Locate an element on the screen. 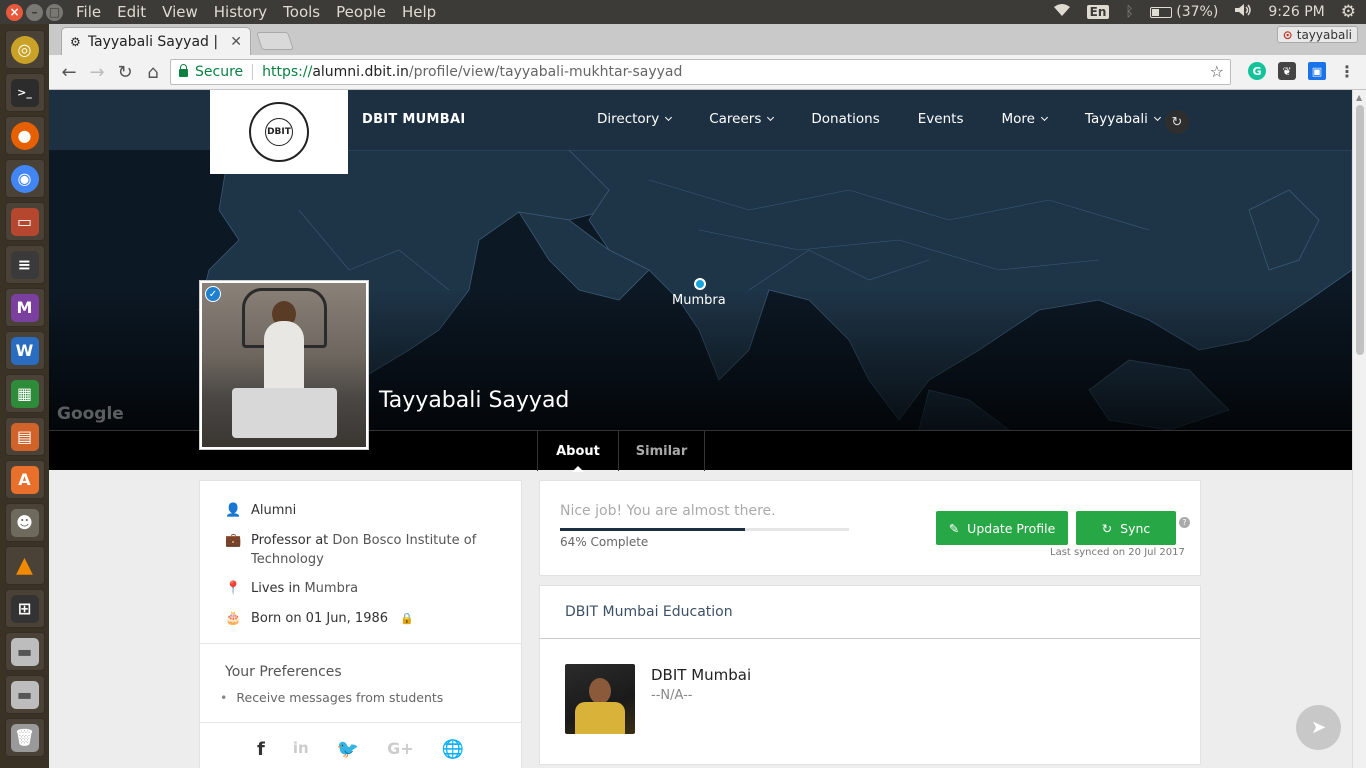 This screenshot has height=768, width=1366. workspace-switcher-icon: ⊞ is located at coordinates (24, 608).